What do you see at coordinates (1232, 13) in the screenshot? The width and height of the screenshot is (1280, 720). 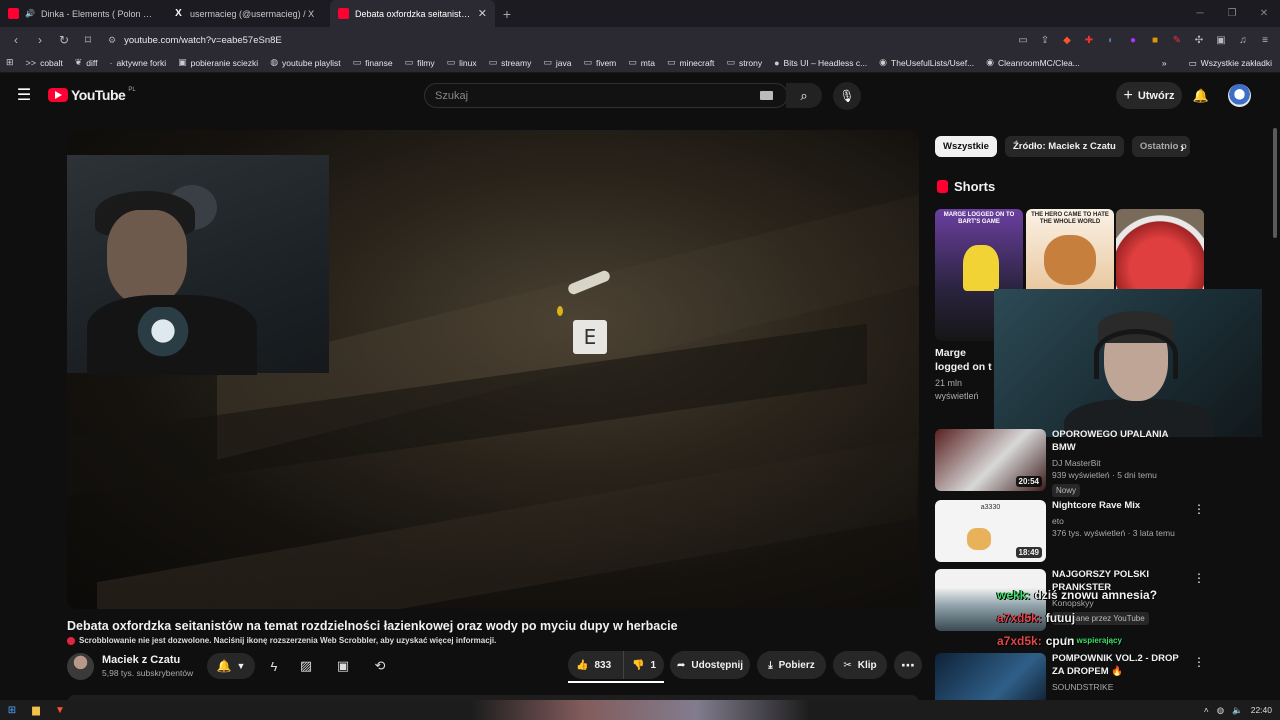 I see `restore-icon: ❐` at bounding box center [1232, 13].